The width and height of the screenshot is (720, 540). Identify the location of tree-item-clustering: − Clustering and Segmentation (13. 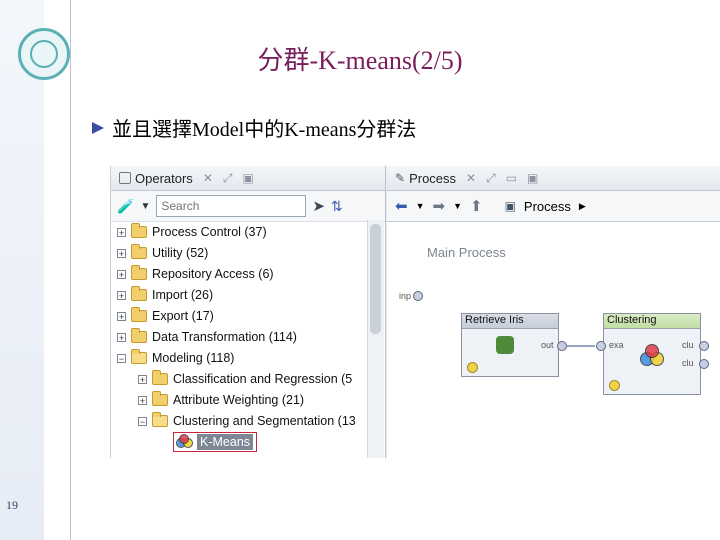
(247, 421).